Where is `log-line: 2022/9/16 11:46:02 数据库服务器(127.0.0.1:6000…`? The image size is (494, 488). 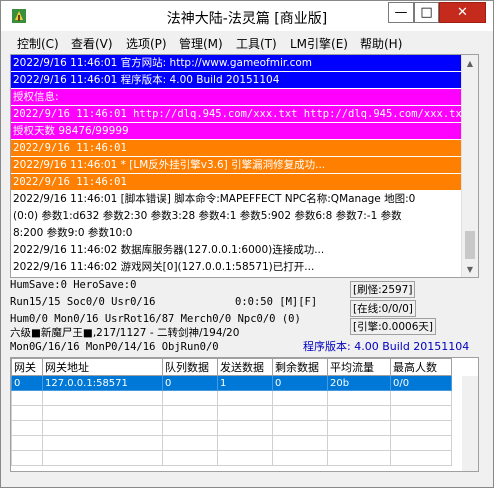
log-line: 2022/9/16 11:46:02 数据库服务器(127.0.0.1:6000… is located at coordinates (236, 250).